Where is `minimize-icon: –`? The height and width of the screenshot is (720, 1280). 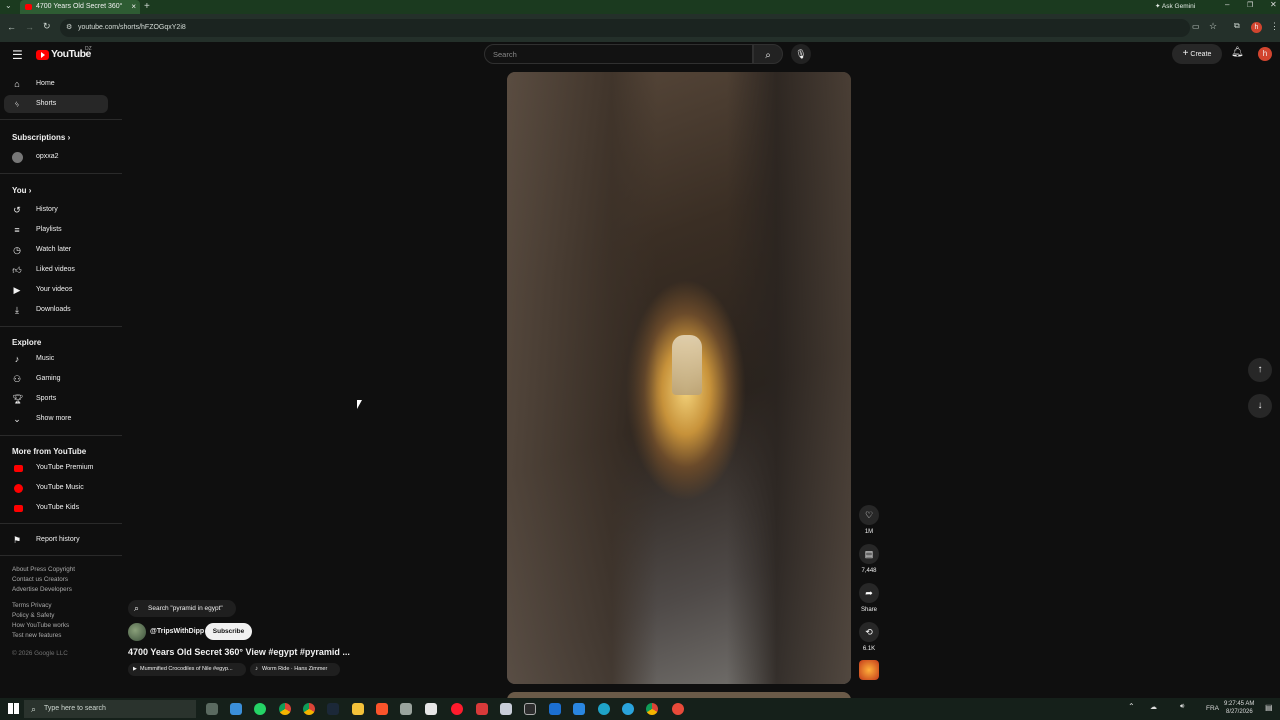
minimize-icon: – is located at coordinates (1227, 4).